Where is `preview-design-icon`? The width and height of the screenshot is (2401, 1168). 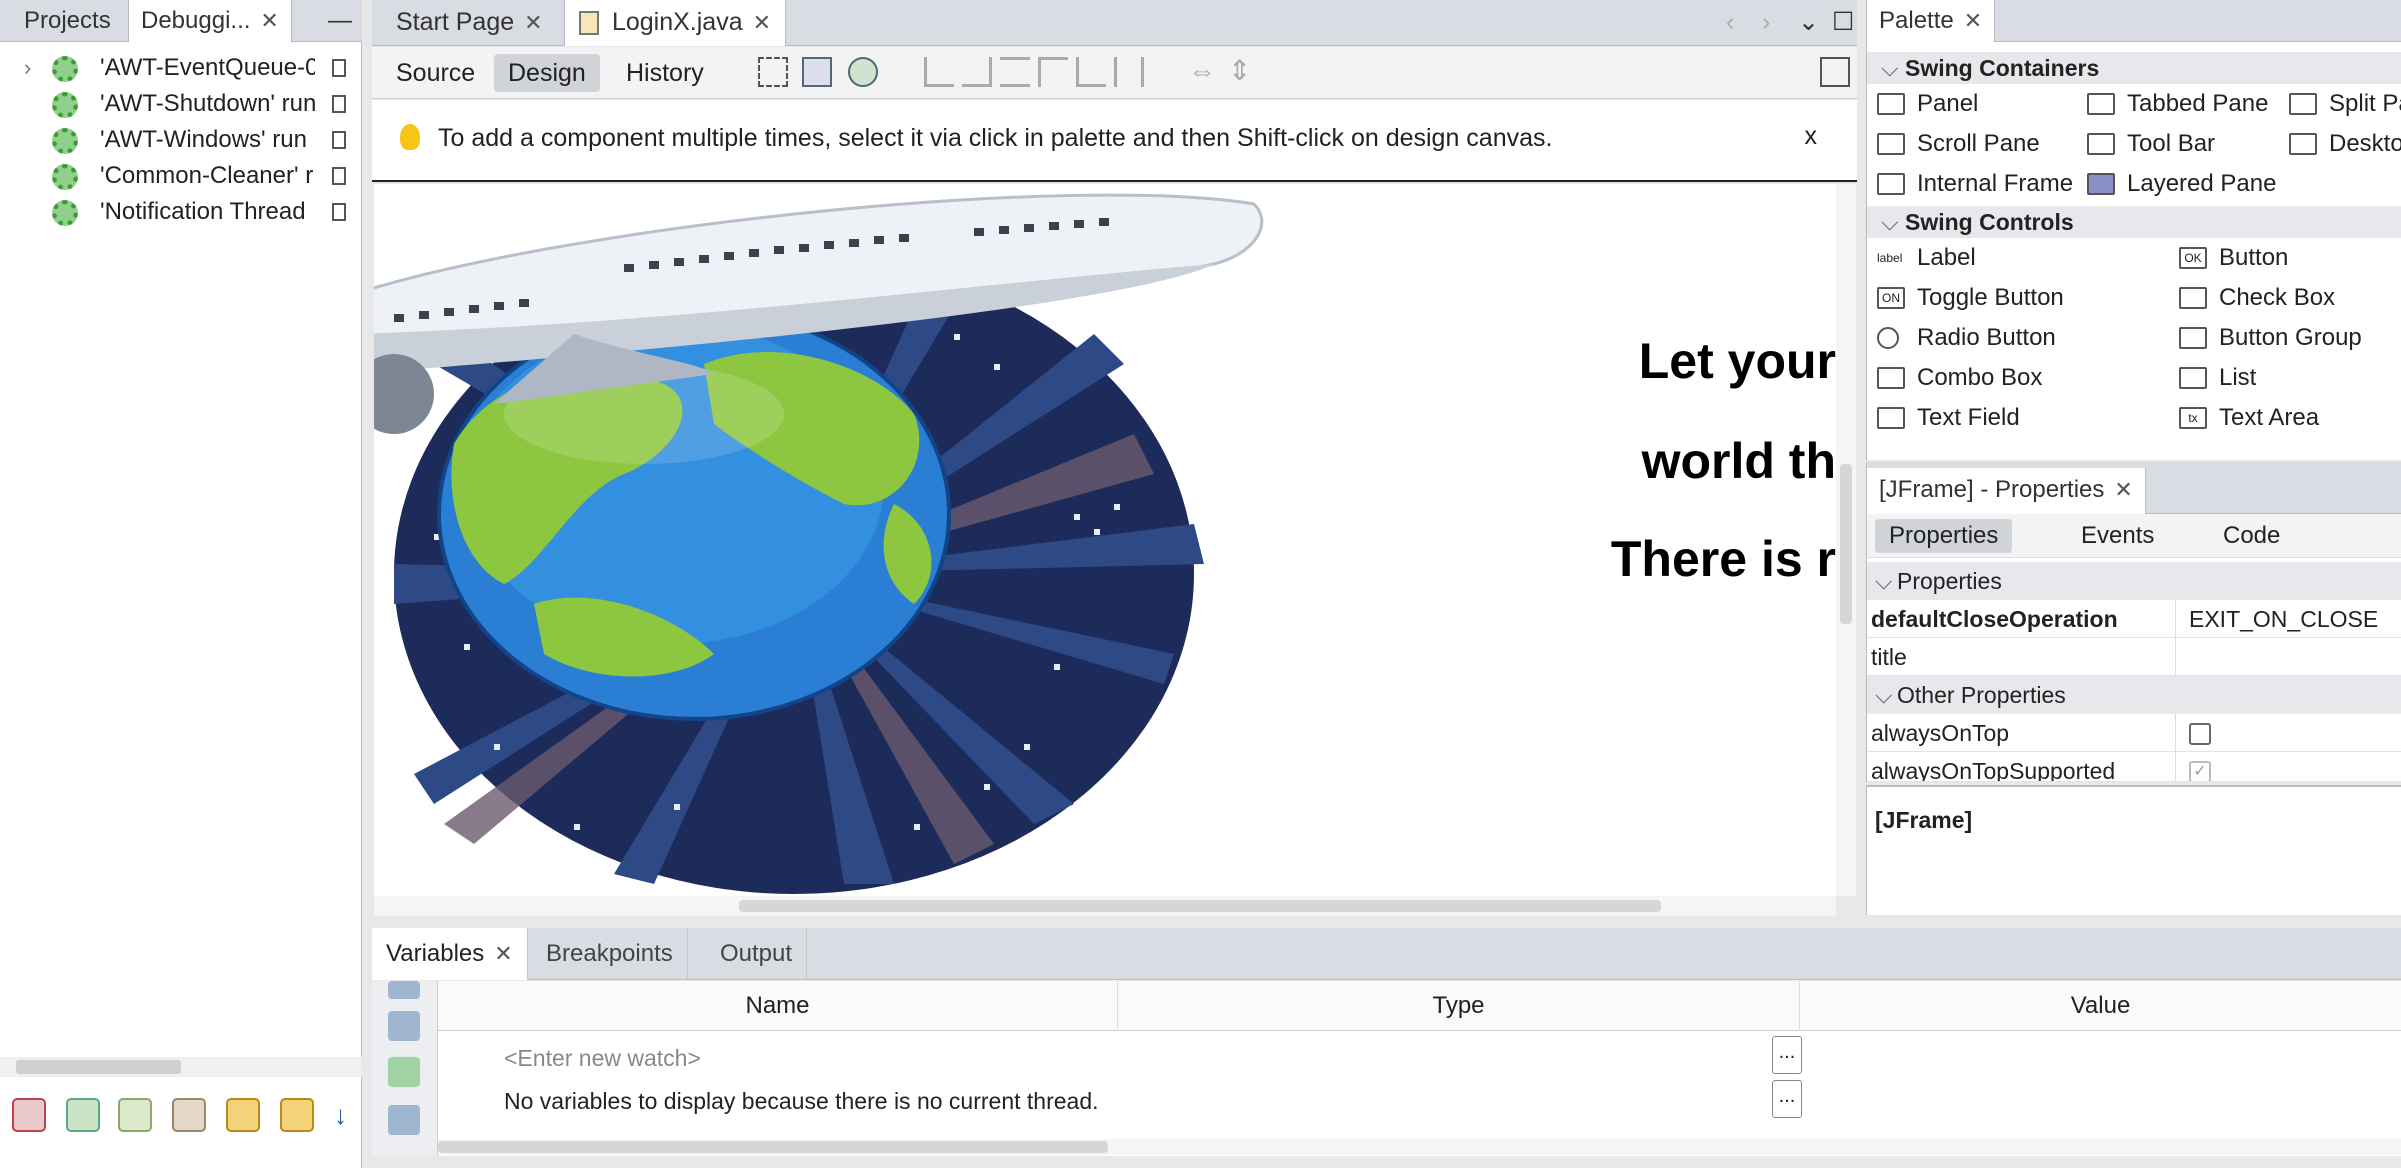 preview-design-icon is located at coordinates (863, 72).